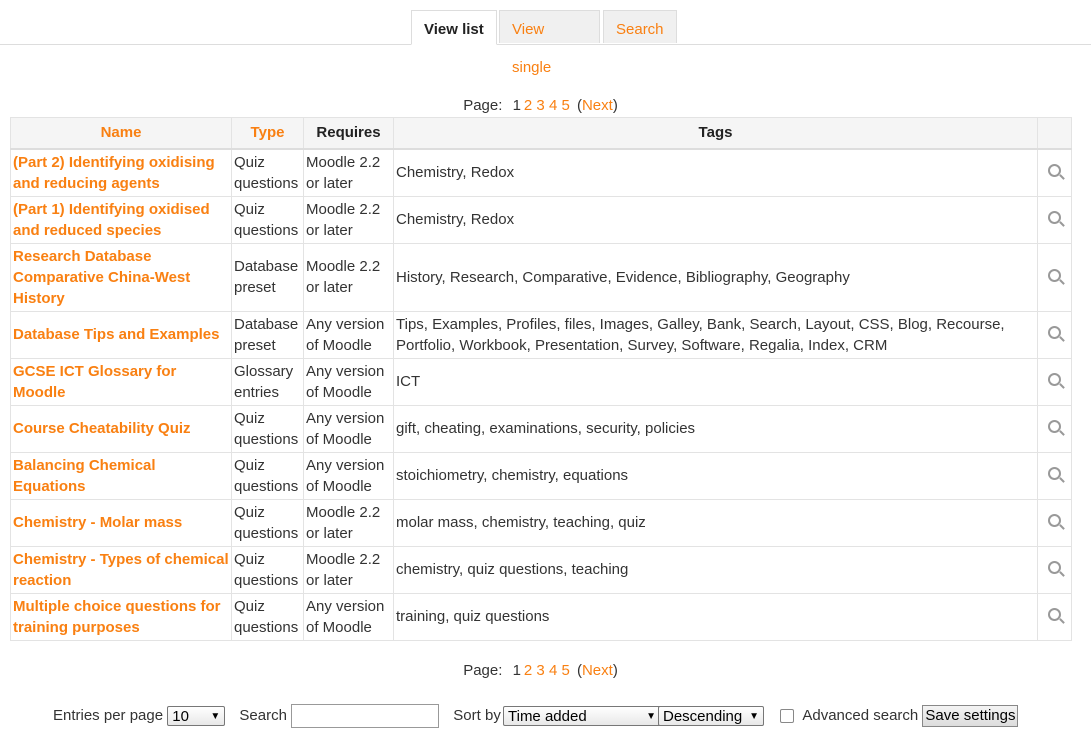 This screenshot has width=1091, height=741. I want to click on cell-tags: molar mass, chemistry, teaching, quiz, so click(715, 522).